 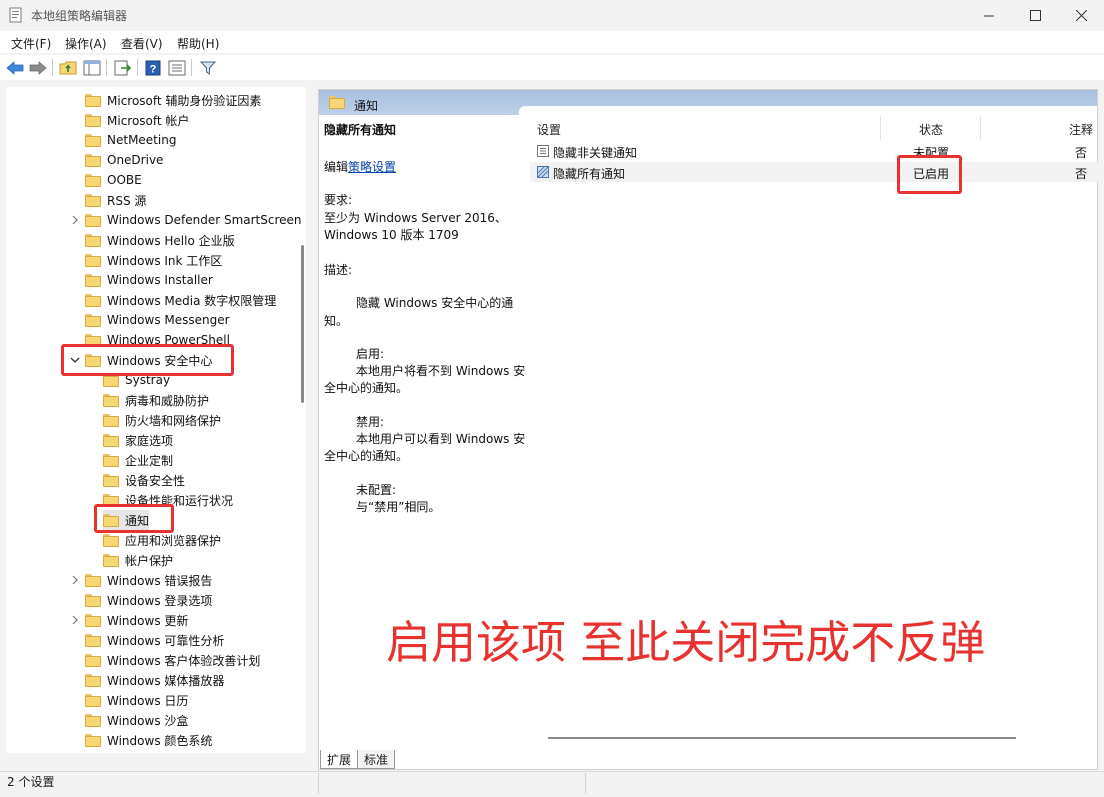 What do you see at coordinates (989, 15) in the screenshot?
I see `minimize-button` at bounding box center [989, 15].